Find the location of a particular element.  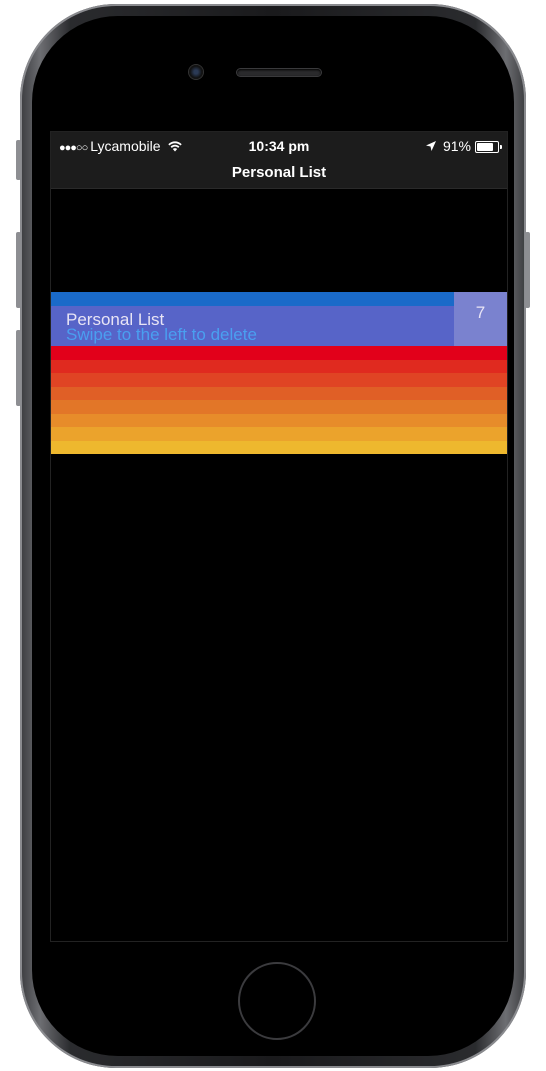

navigation-bar: Personal List is located at coordinates (279, 174).